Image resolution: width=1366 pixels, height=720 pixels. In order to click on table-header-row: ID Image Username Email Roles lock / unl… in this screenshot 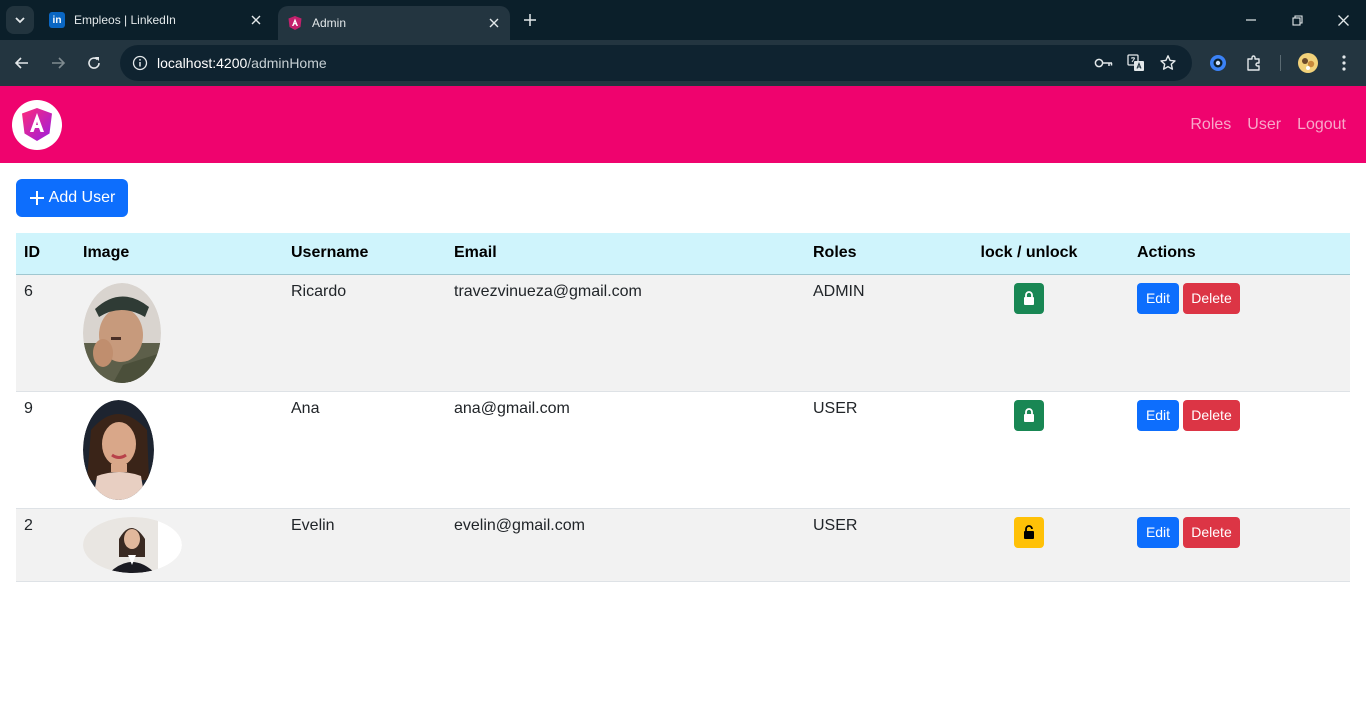, I will do `click(683, 253)`.